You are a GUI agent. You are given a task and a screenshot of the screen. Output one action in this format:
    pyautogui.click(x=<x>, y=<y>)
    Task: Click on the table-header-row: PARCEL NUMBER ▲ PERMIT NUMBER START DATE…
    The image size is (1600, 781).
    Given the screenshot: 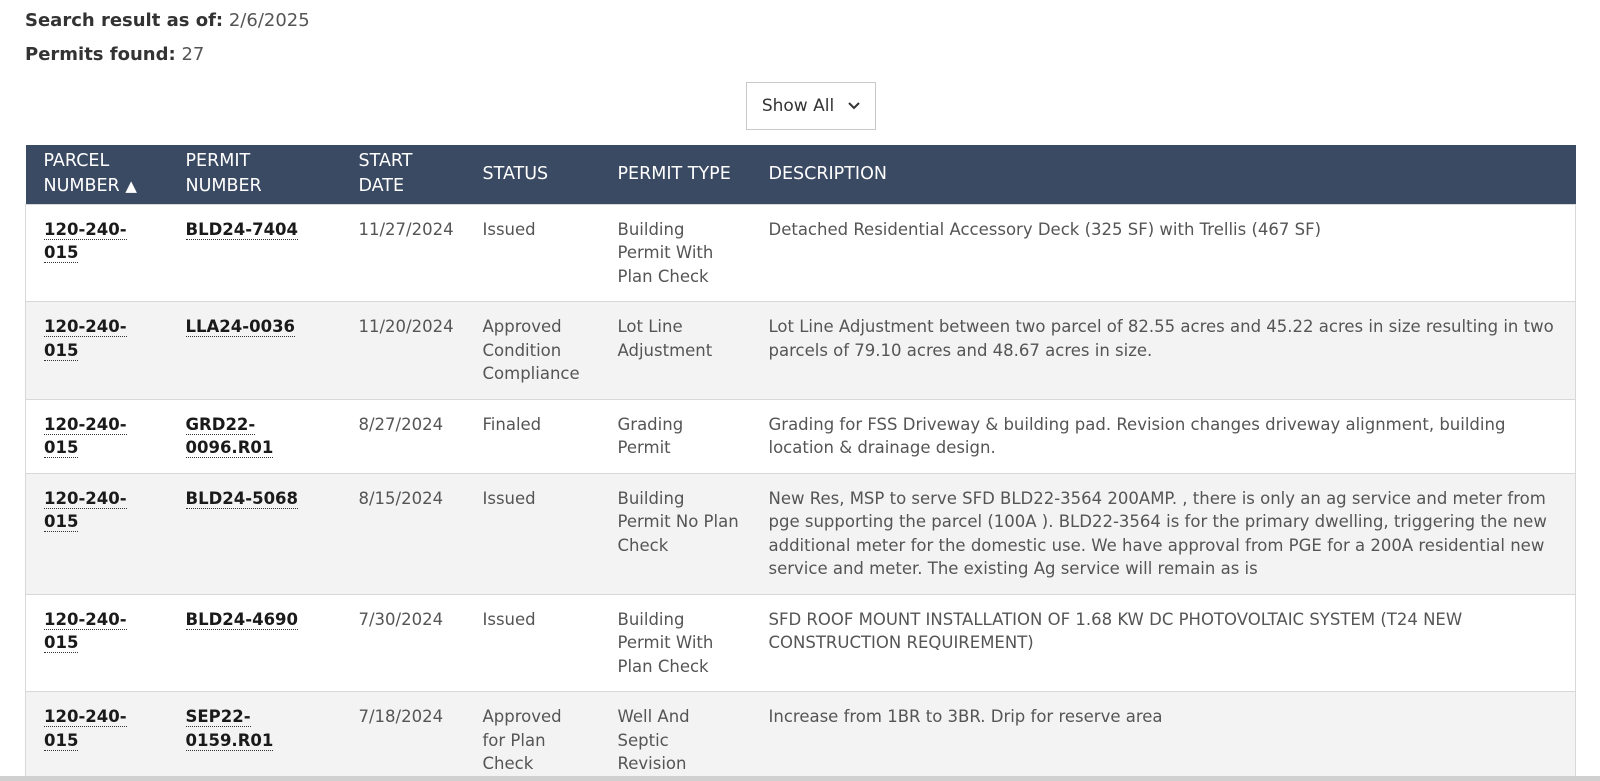 What is the action you would take?
    pyautogui.click(x=800, y=174)
    